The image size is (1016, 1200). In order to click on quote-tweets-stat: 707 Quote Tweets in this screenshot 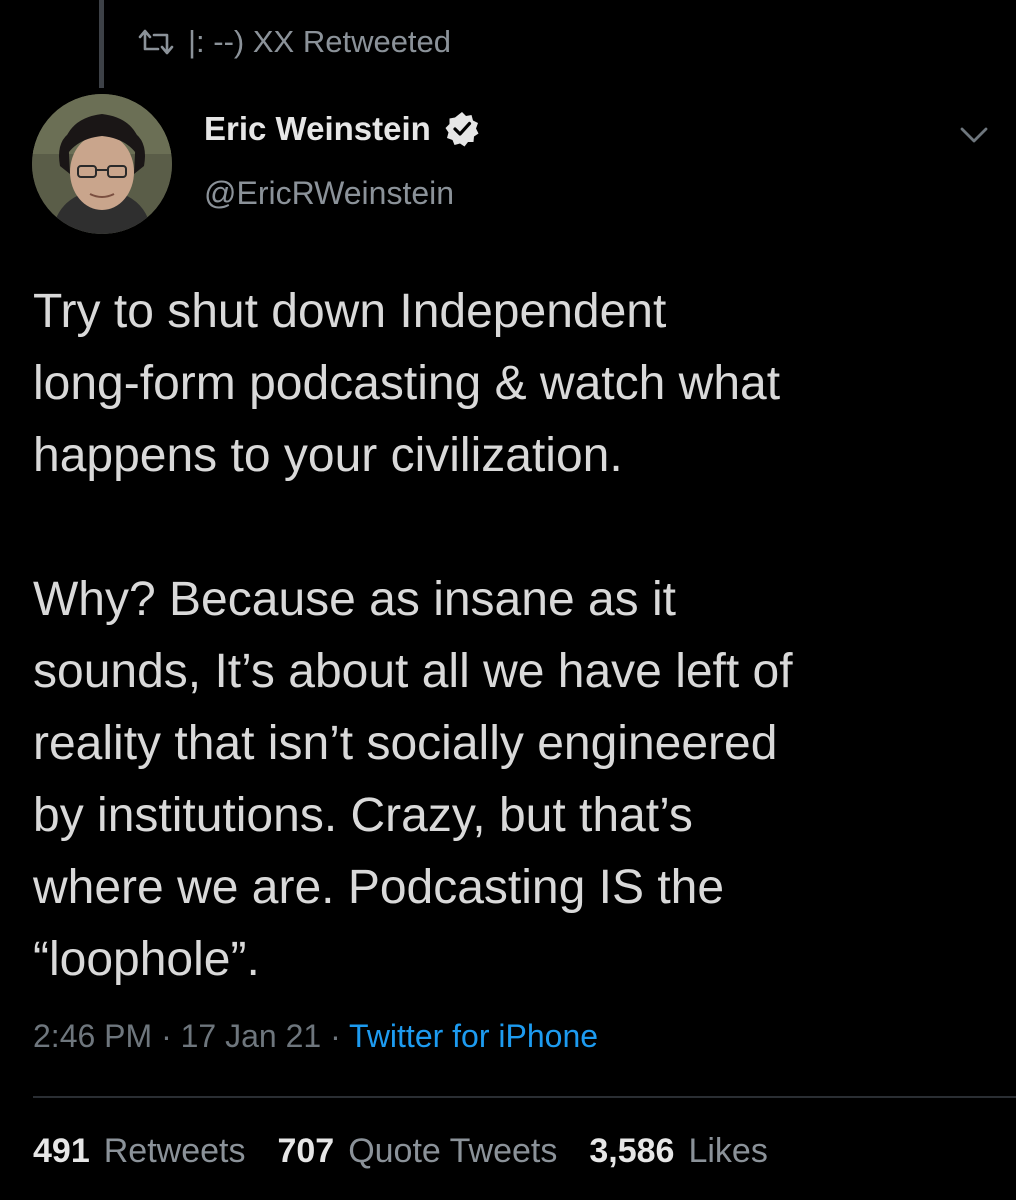, I will do `click(417, 1151)`.